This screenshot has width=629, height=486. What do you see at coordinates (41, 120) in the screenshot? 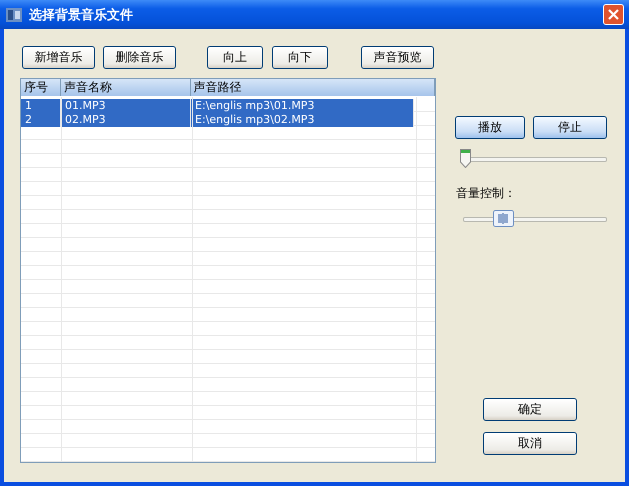
I see `table-cell: 2` at bounding box center [41, 120].